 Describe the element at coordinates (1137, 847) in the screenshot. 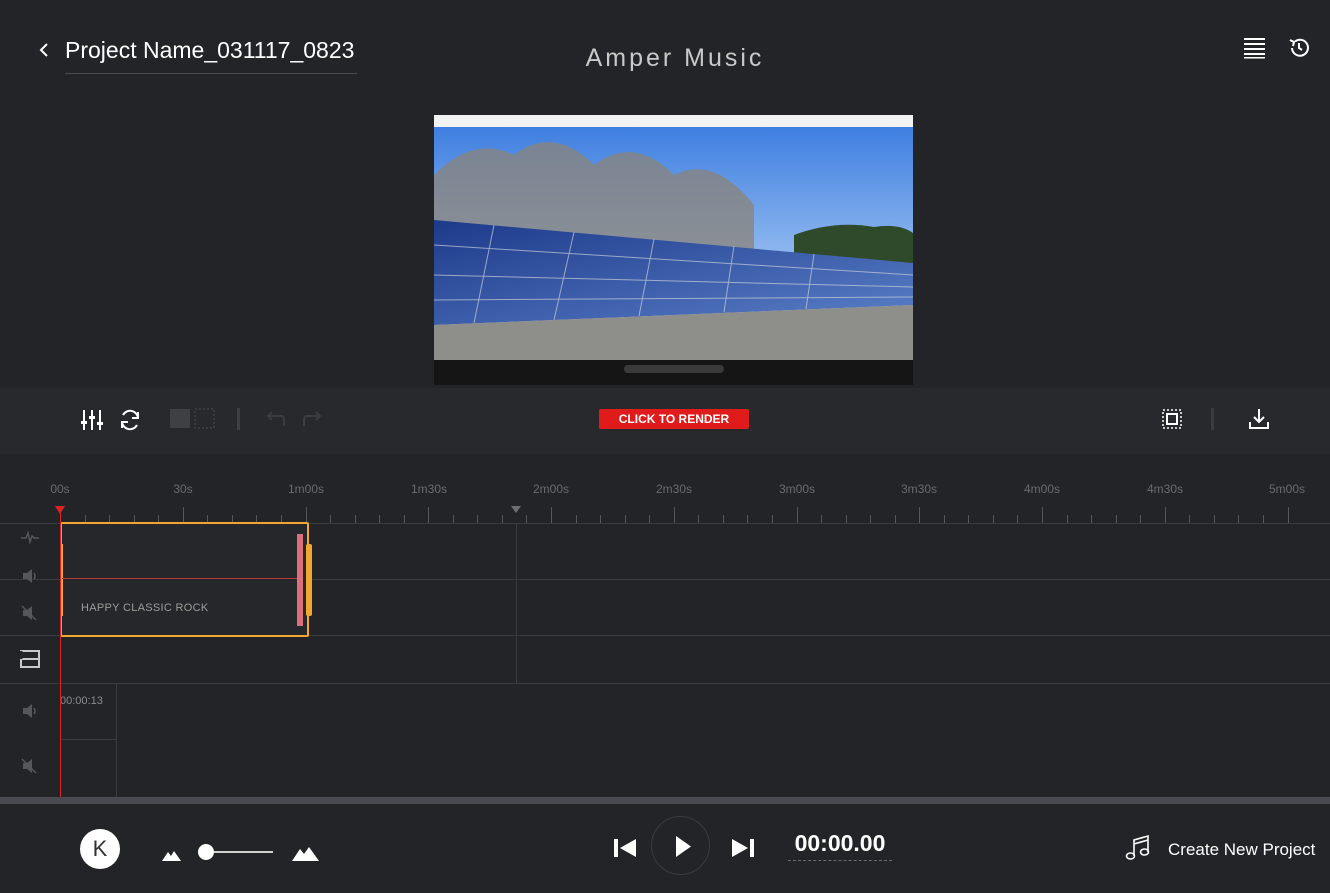

I see `music-note-icon` at that location.